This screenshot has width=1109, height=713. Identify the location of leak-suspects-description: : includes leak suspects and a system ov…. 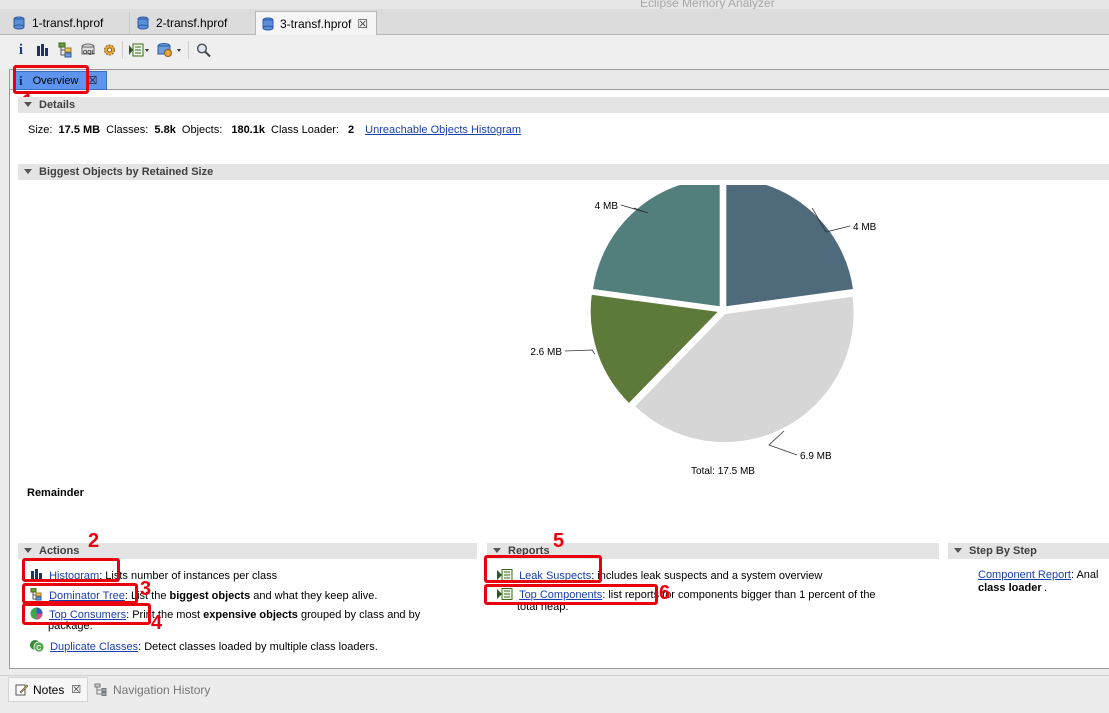
(707, 576).